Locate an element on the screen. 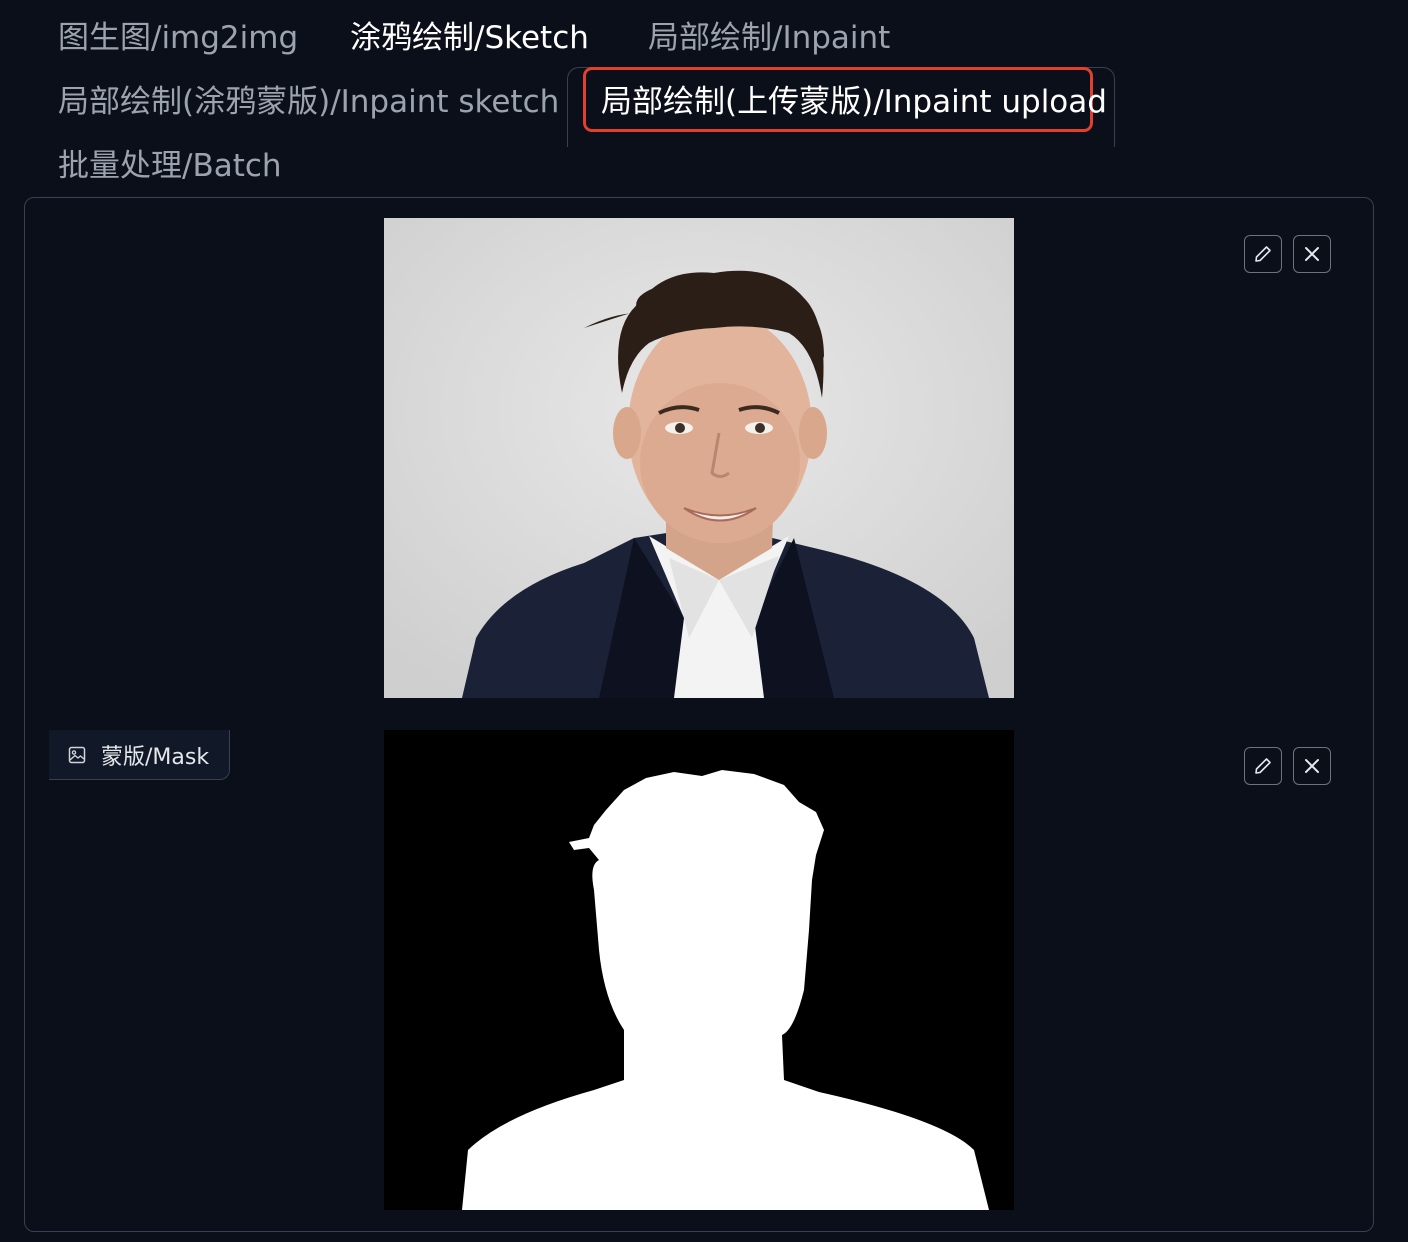 The width and height of the screenshot is (1408, 1242). mask-label: 蒙版/Mask is located at coordinates (139, 755).